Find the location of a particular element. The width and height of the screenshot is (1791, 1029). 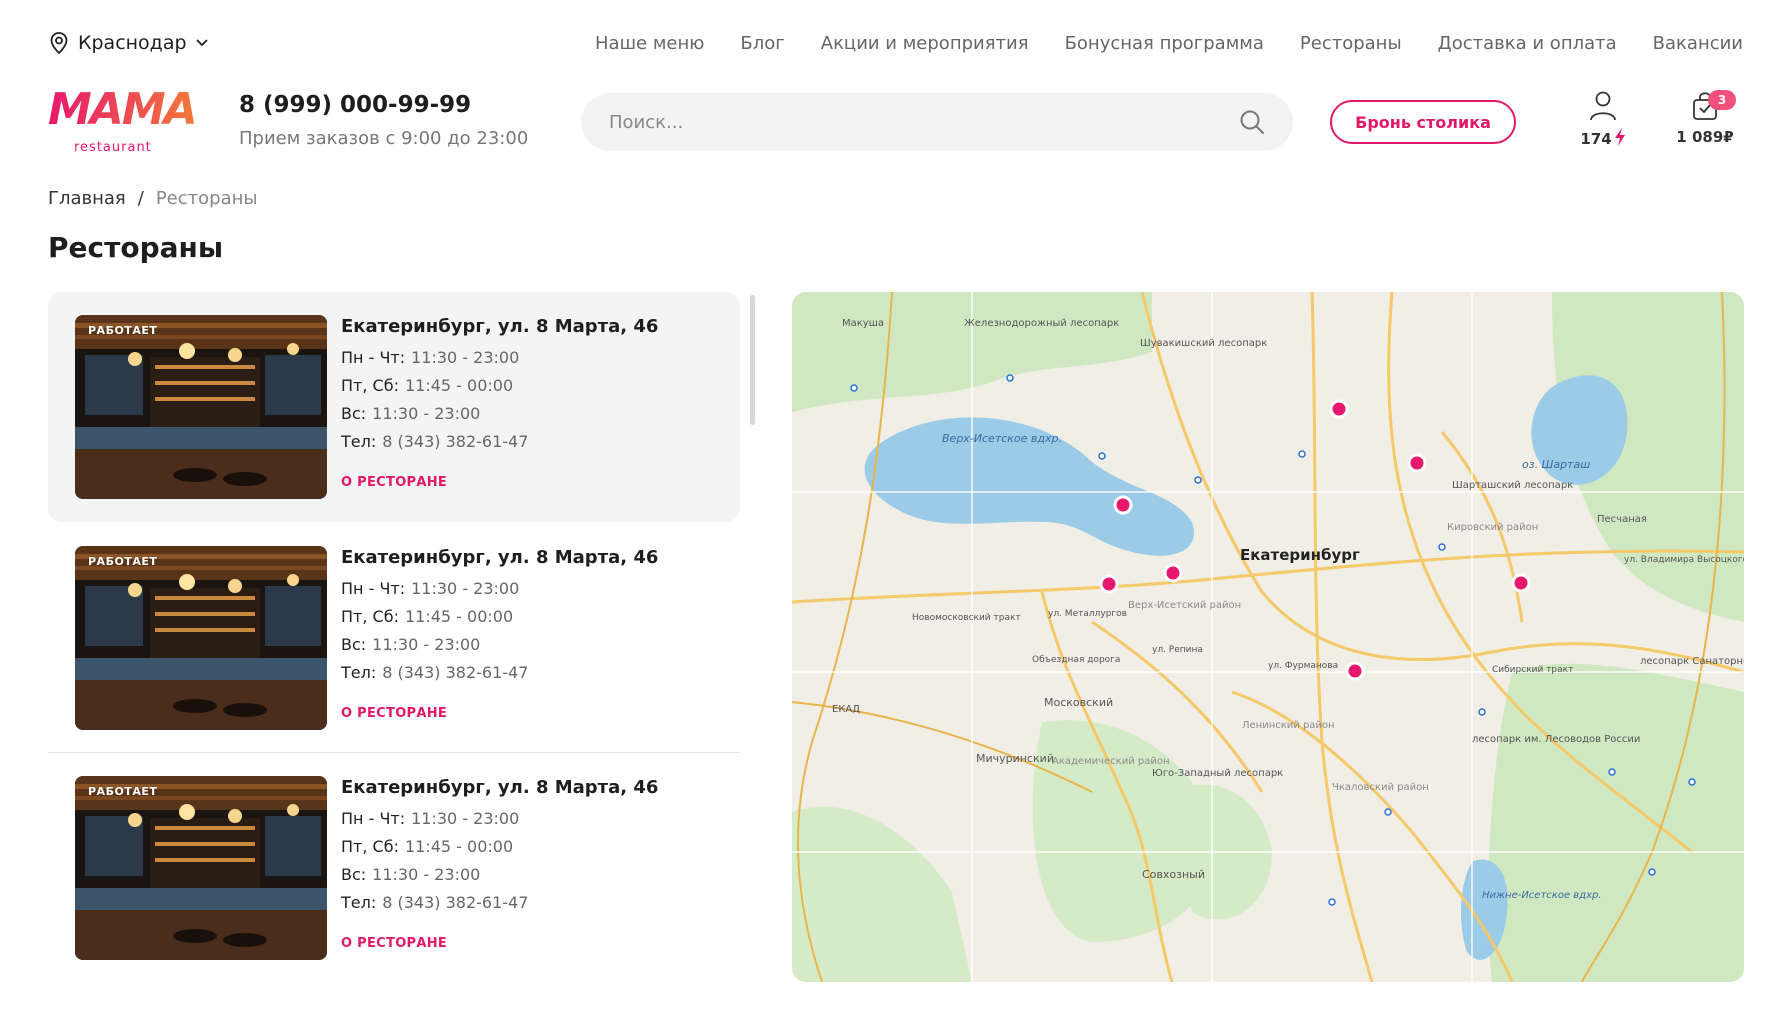

map-label: ЕКАД is located at coordinates (846, 709).